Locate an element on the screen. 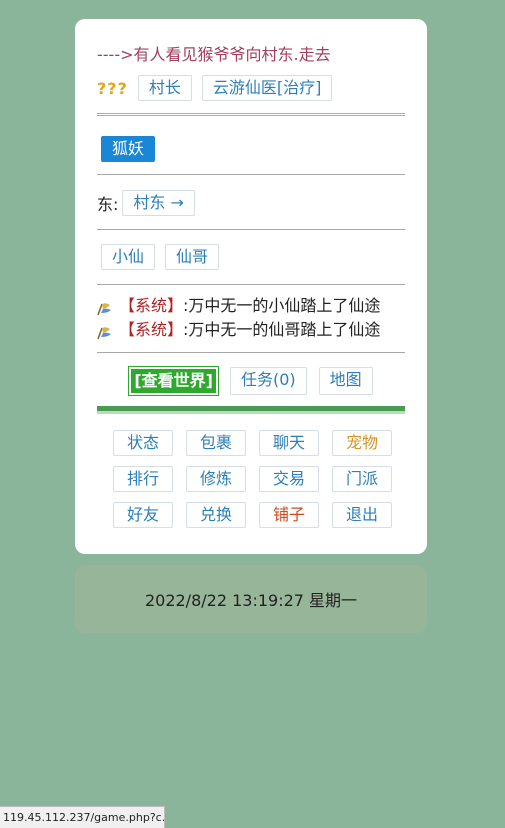 This screenshot has width=505, height=828. menu-cultivation-button: 修炼 is located at coordinates (216, 479).